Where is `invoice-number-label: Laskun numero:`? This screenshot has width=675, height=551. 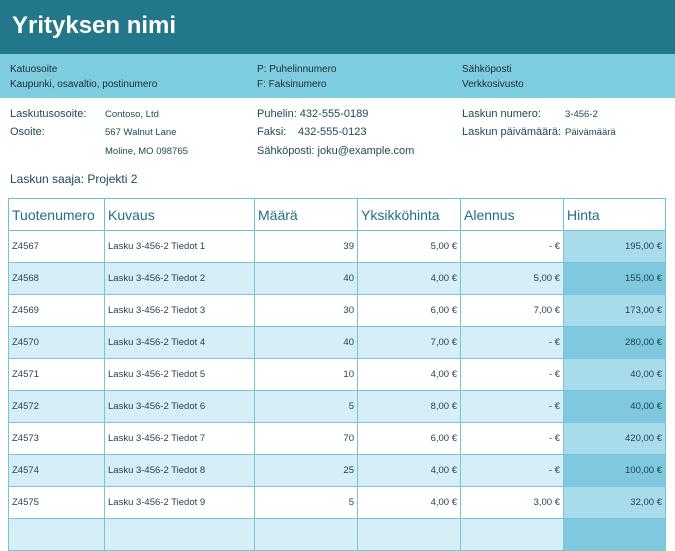
invoice-number-label: Laskun numero: is located at coordinates (501, 114).